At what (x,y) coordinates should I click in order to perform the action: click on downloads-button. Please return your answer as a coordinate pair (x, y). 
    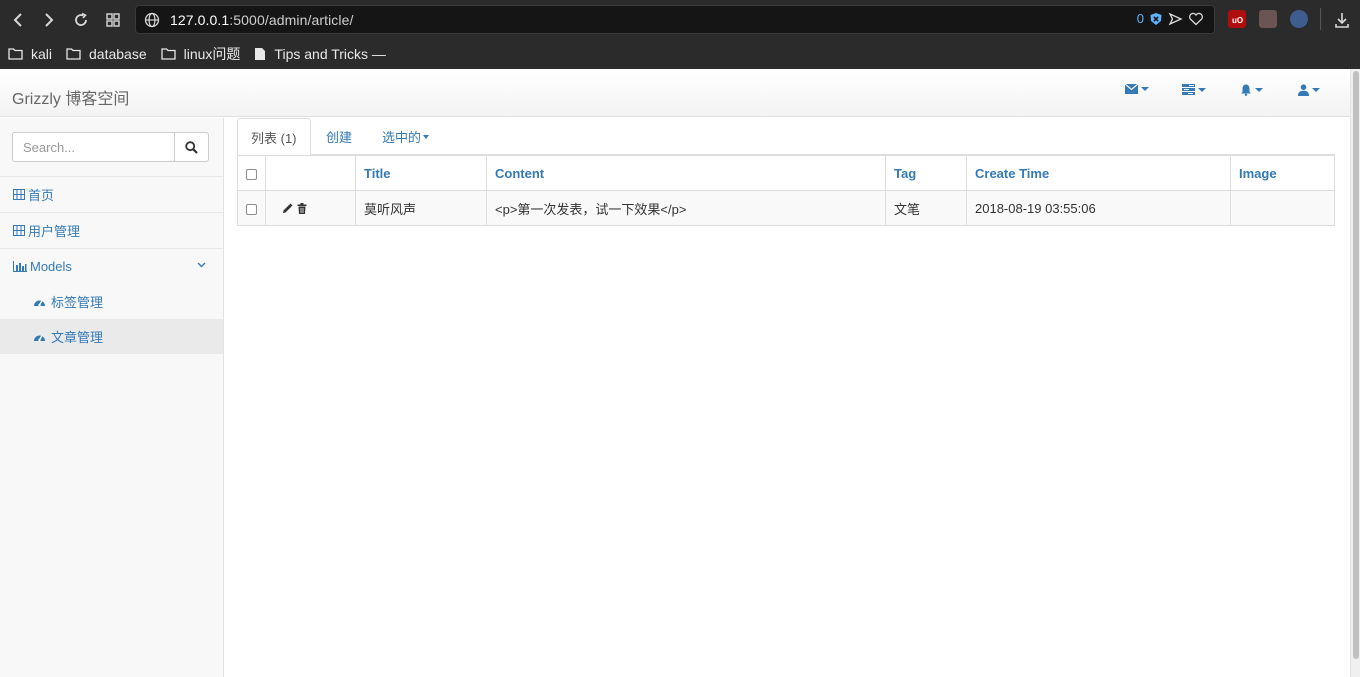
    Looking at the image, I should click on (1342, 20).